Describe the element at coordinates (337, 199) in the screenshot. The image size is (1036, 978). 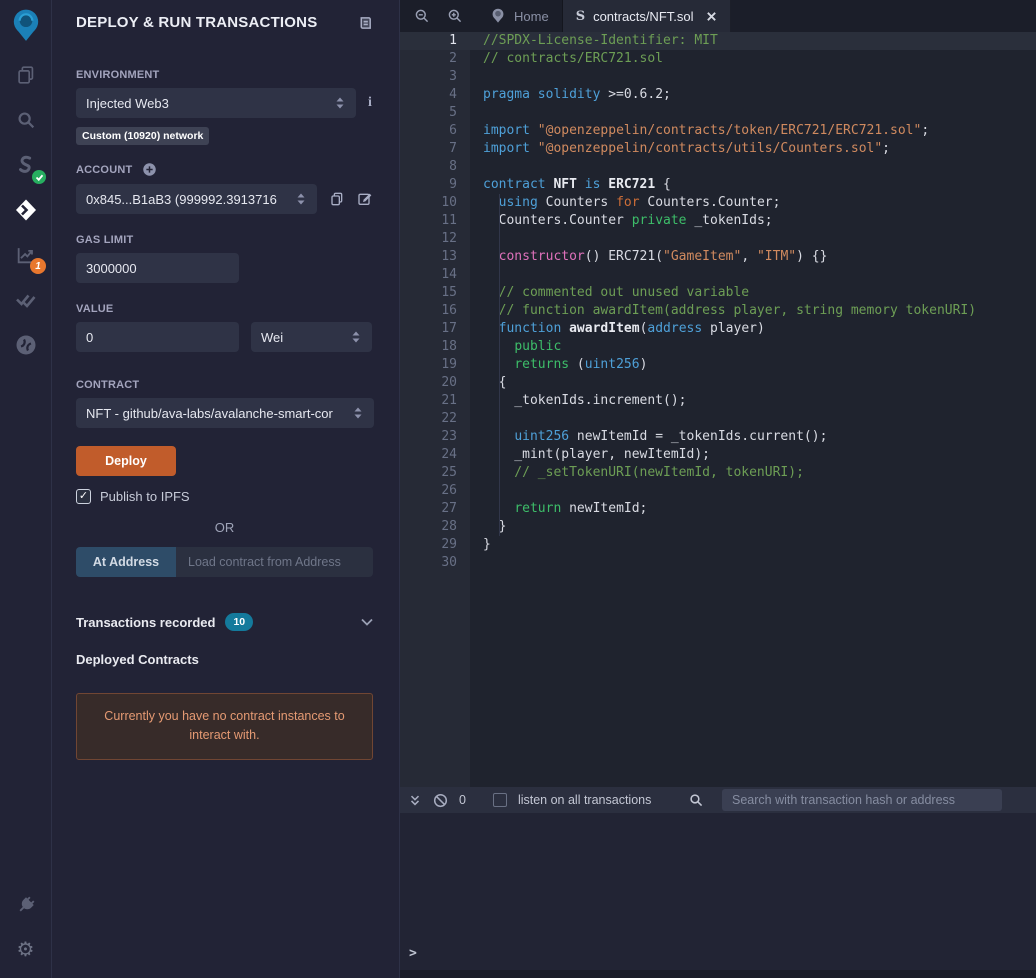
I see `copy-icon` at that location.